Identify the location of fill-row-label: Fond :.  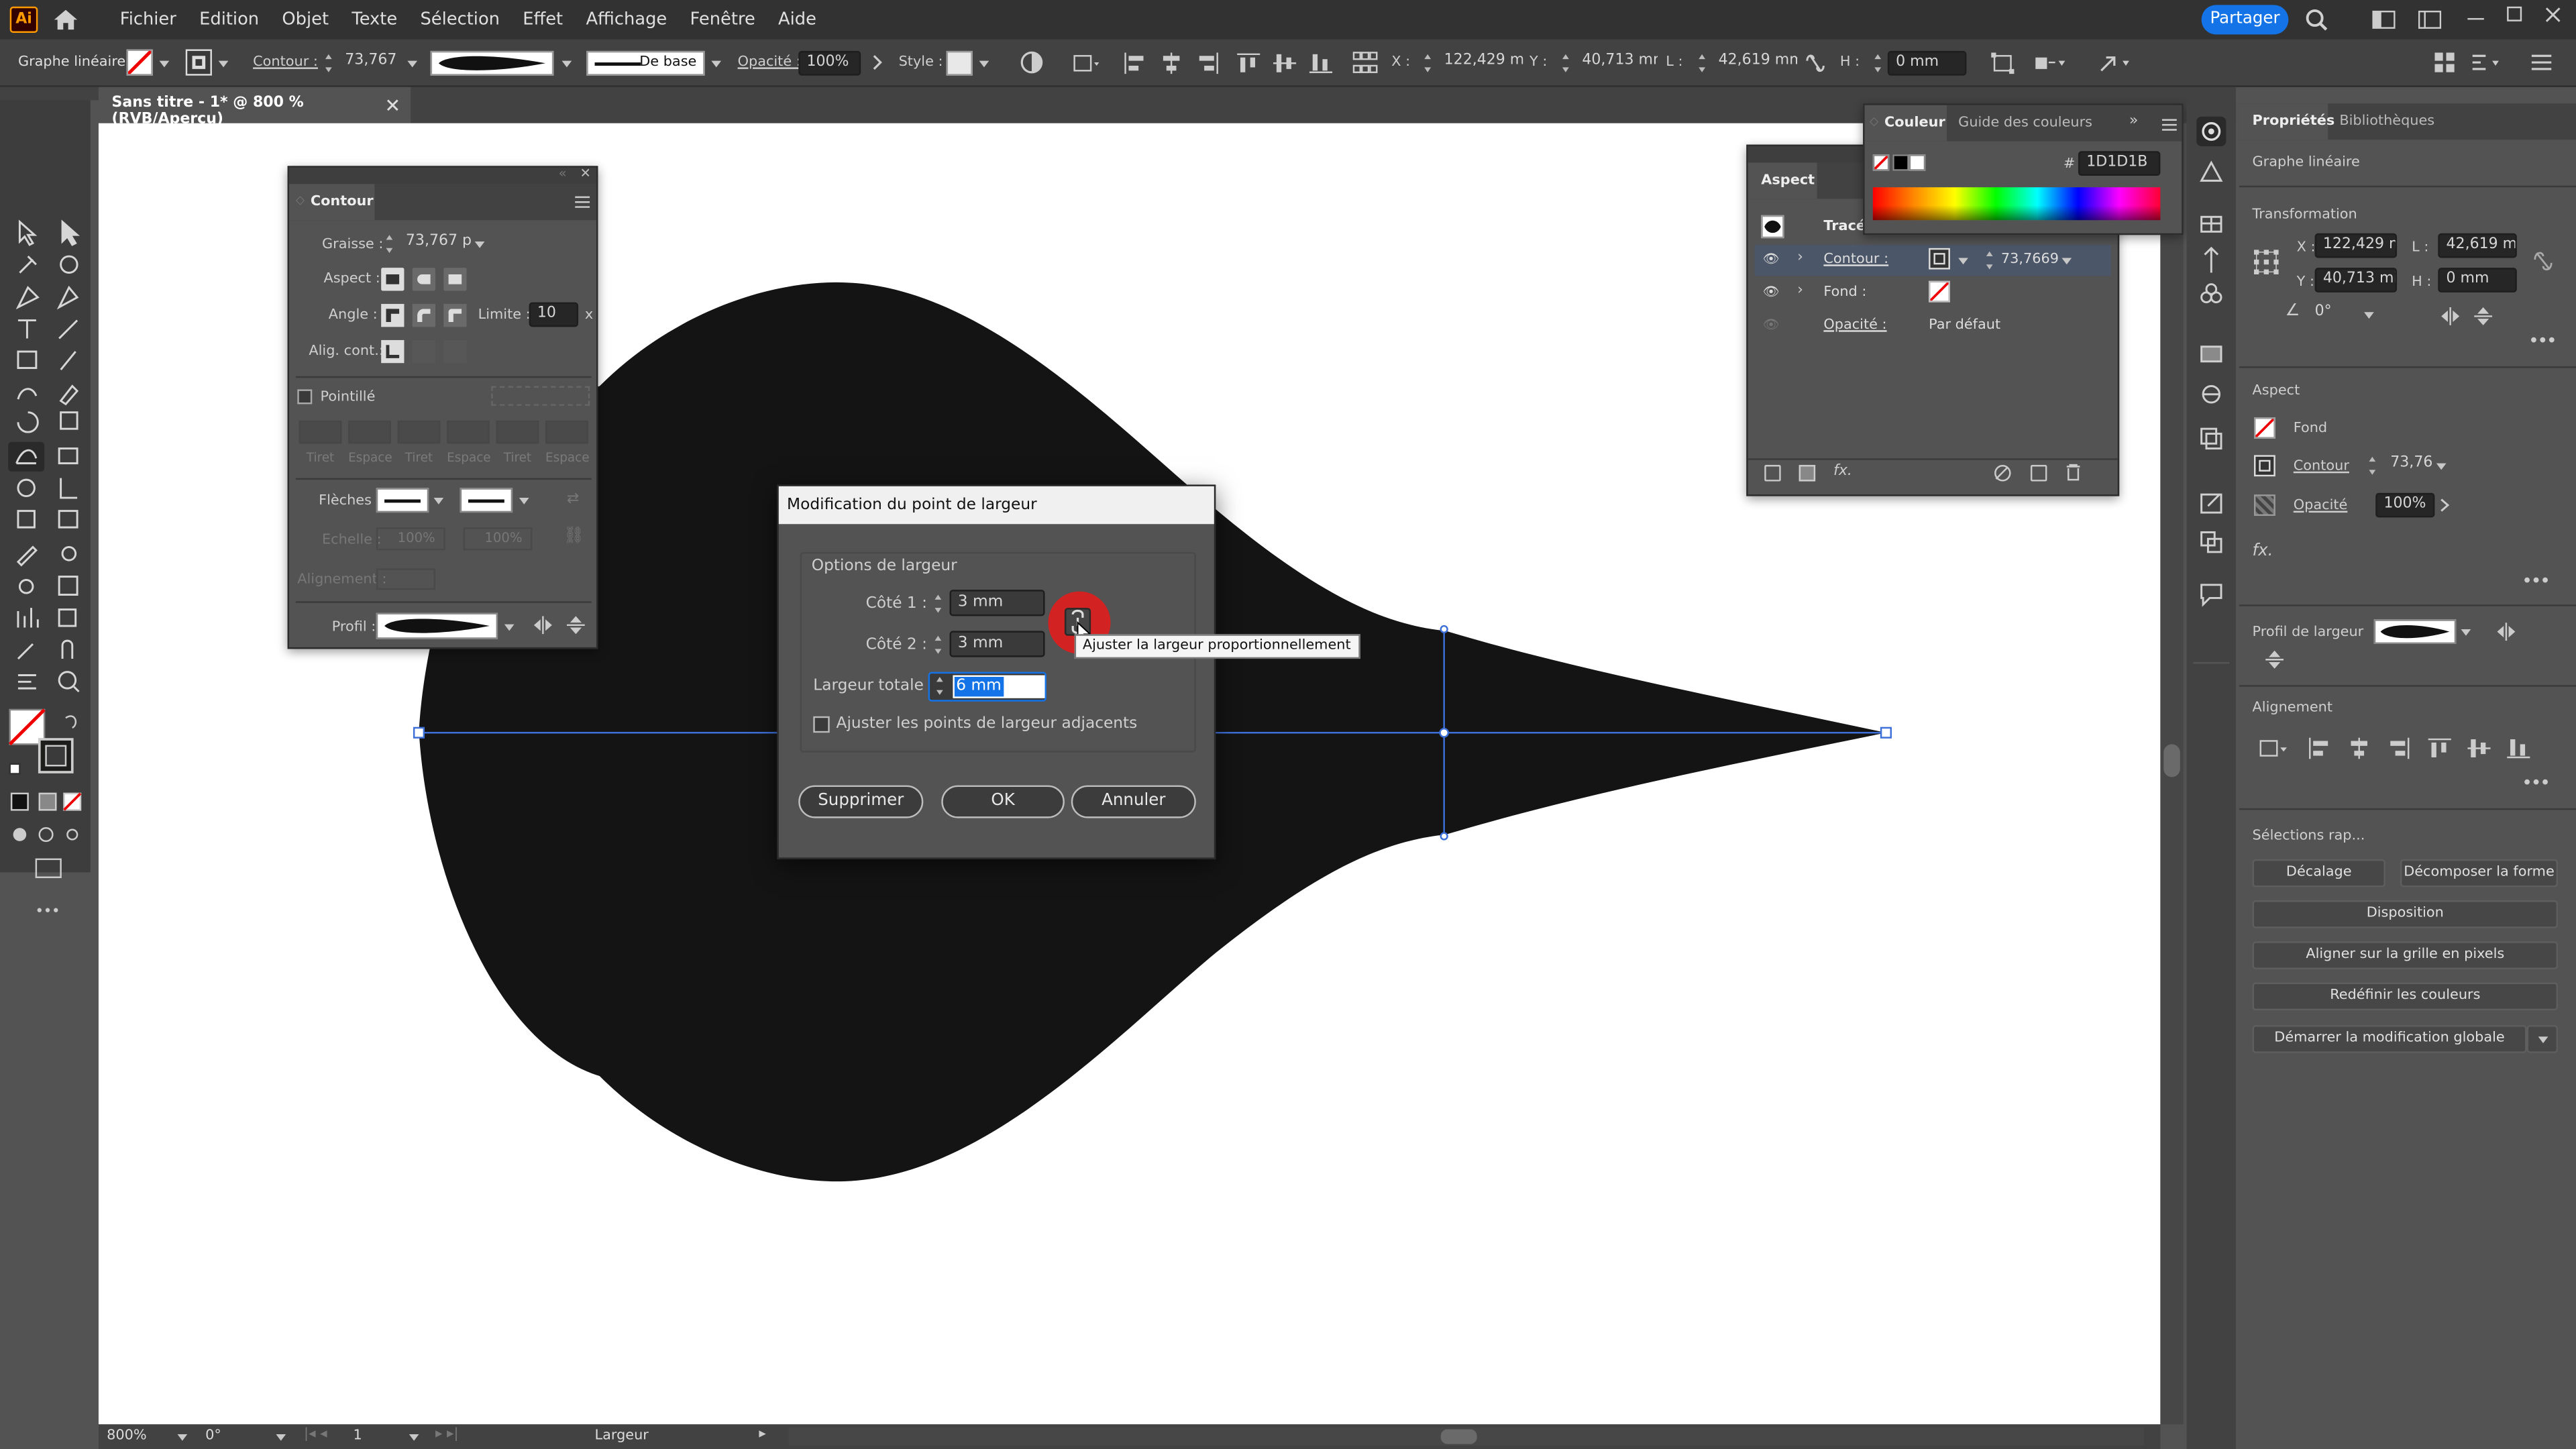
(1844, 292).